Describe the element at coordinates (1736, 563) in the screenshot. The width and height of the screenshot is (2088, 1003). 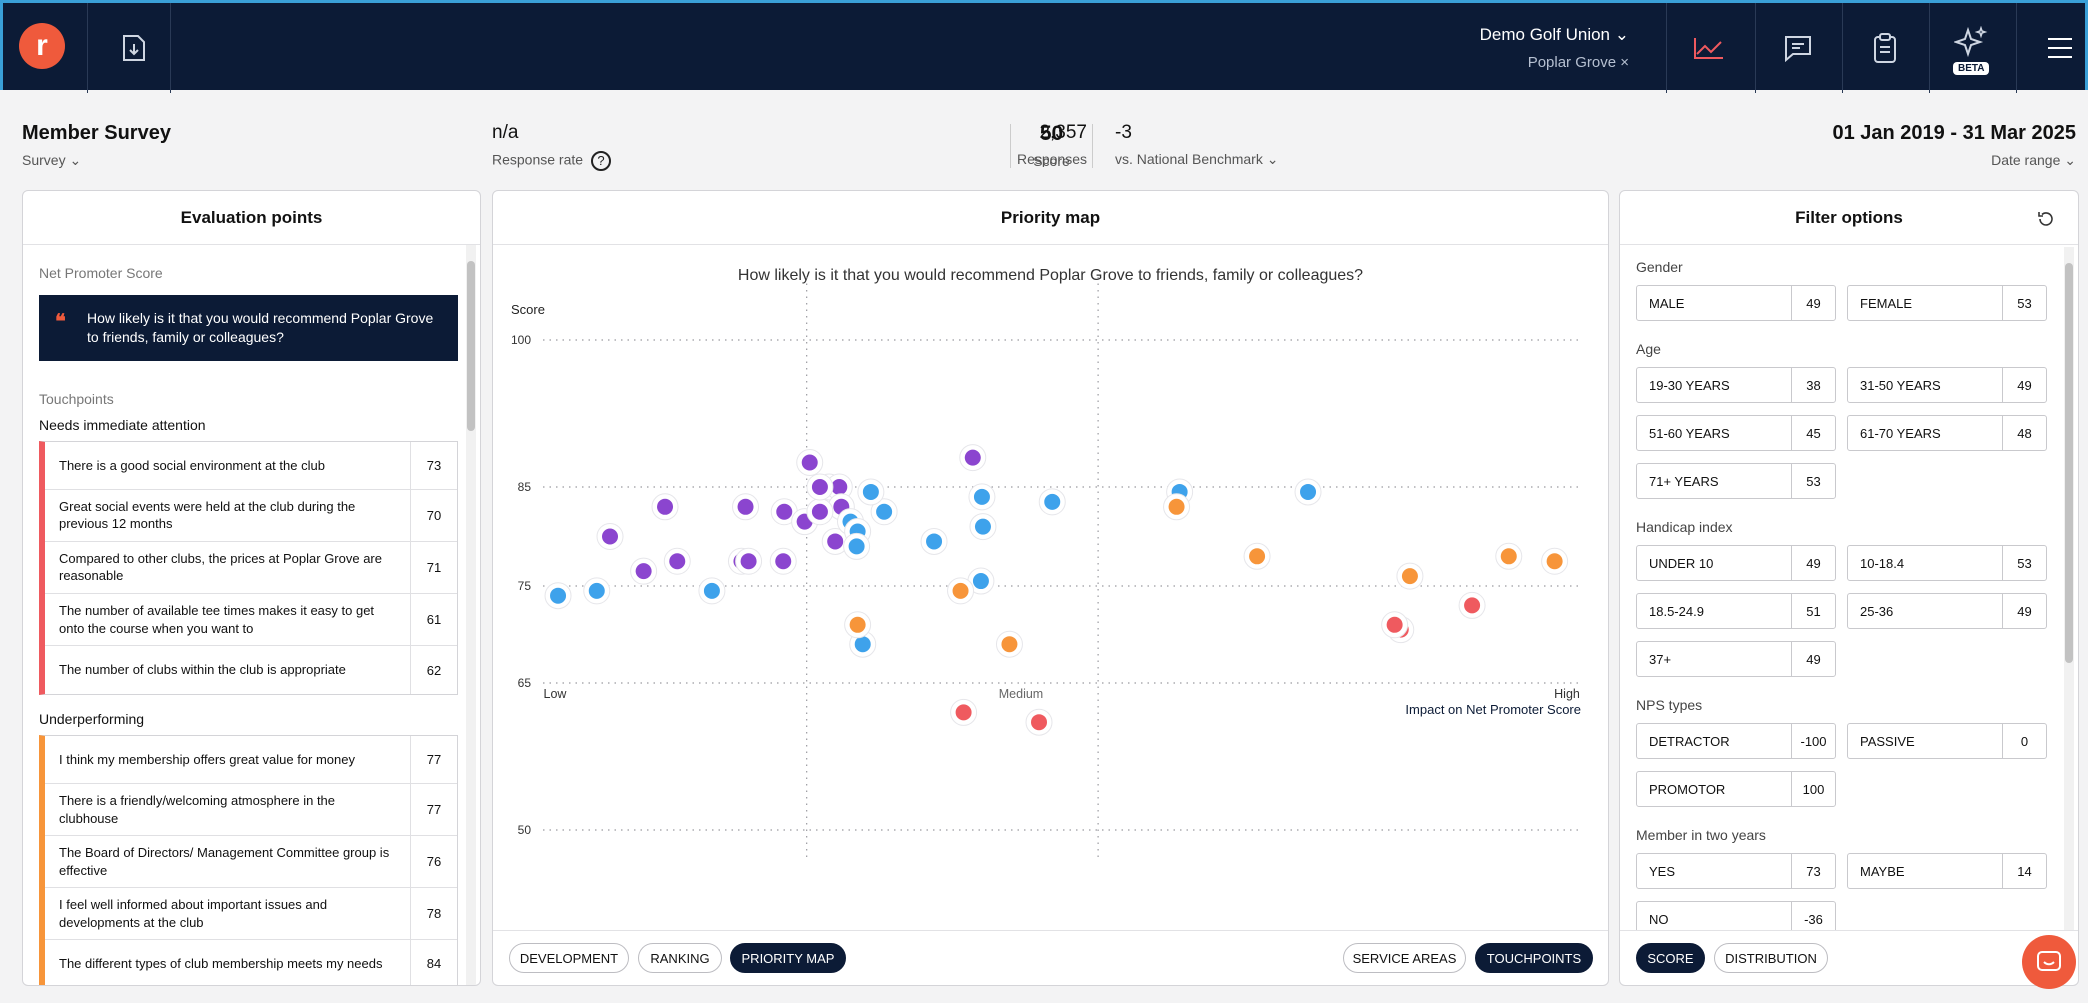
I see `filter-option: UNDER 10 49` at that location.